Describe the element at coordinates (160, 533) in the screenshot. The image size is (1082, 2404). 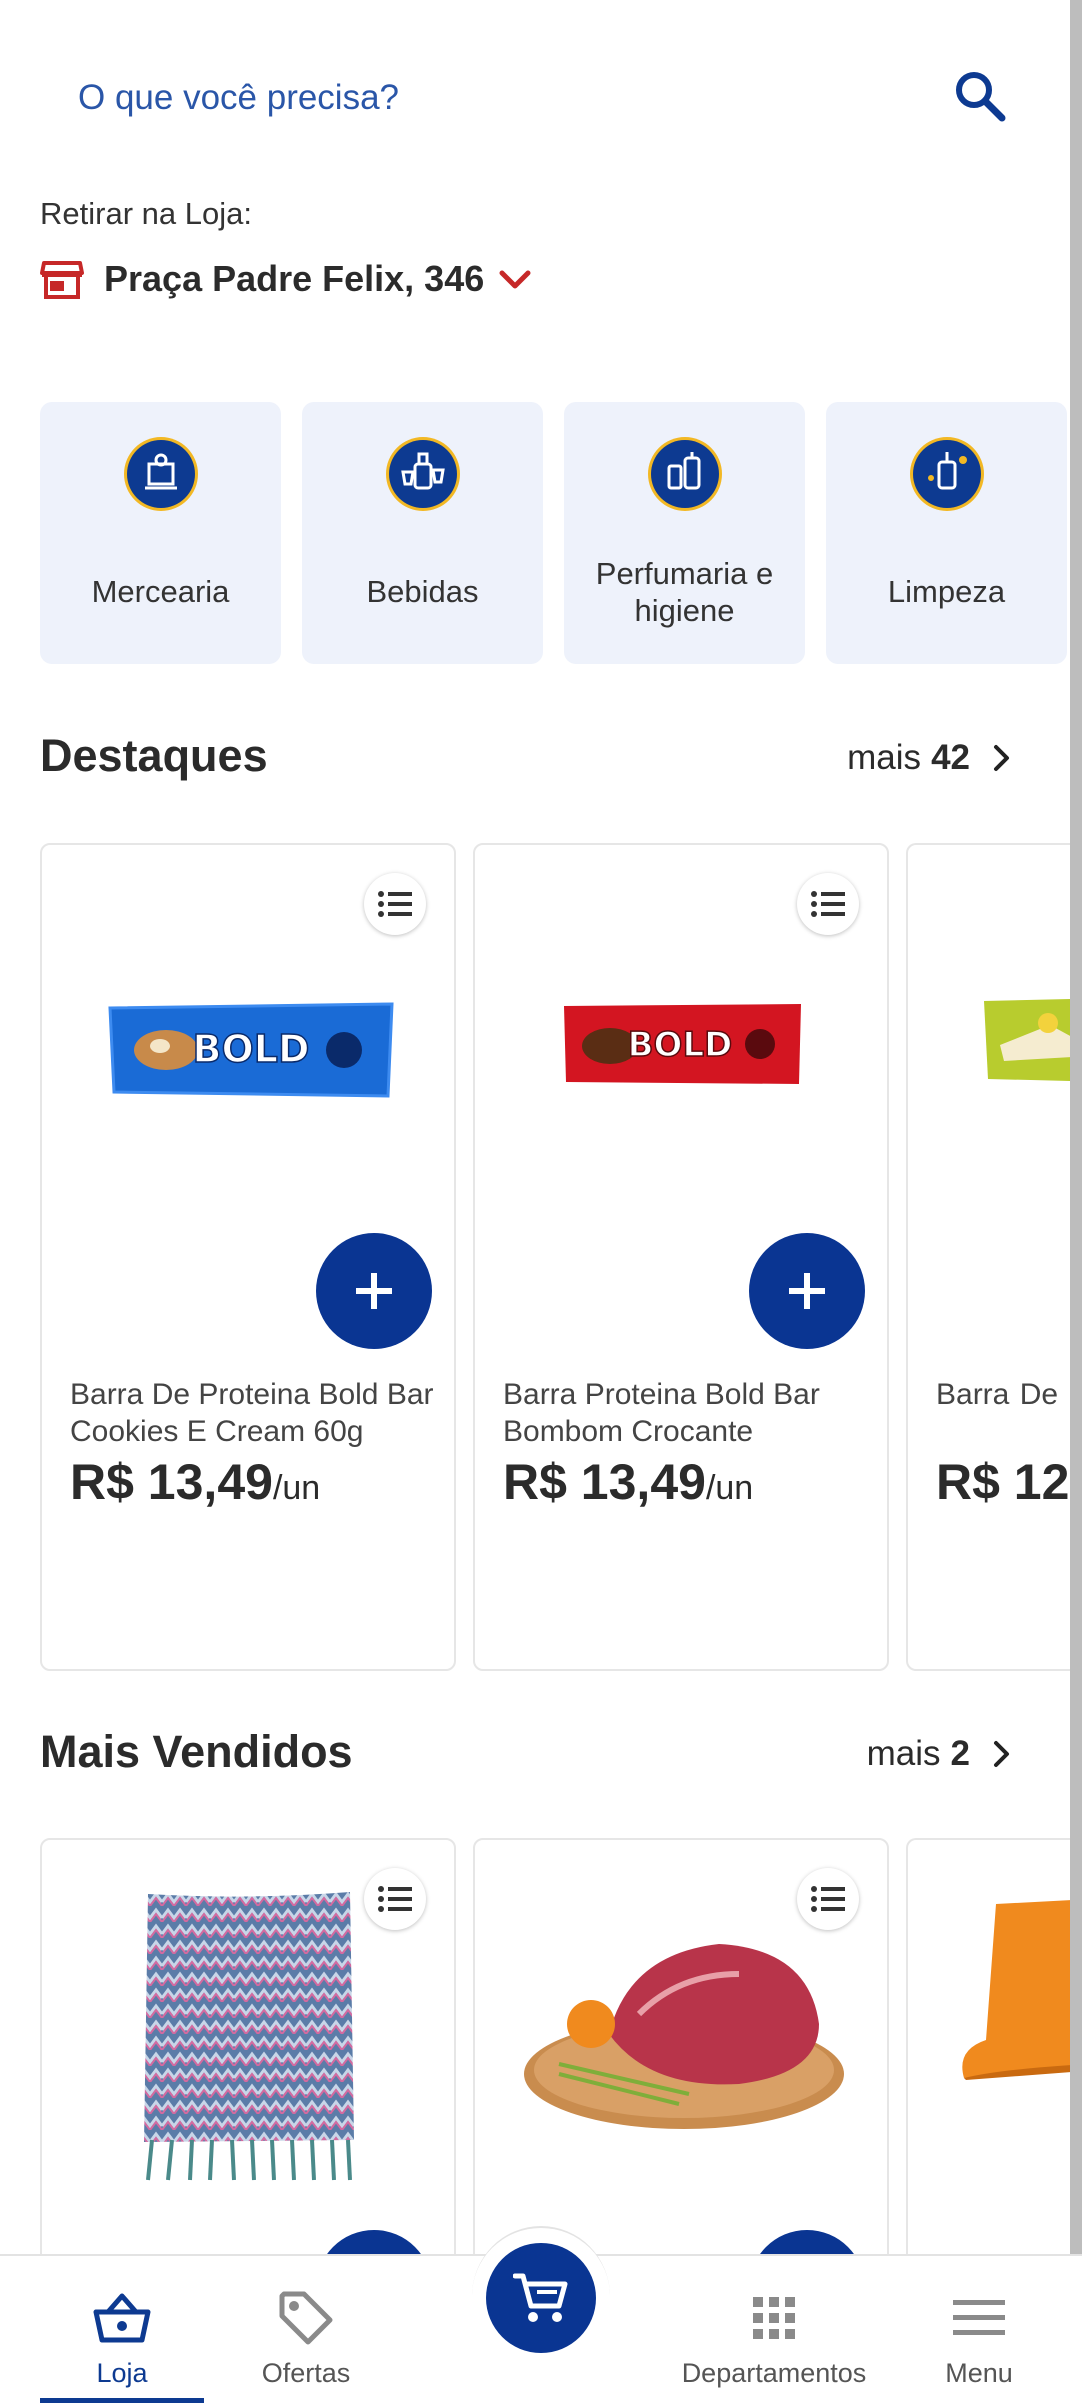
I see `category-mercearia: Mercearia` at that location.